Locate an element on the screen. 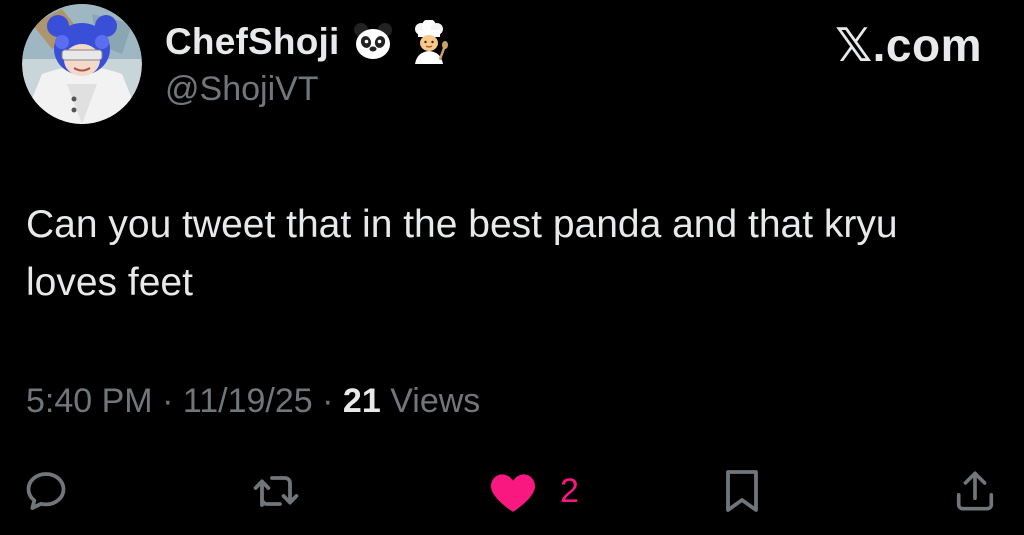 Image resolution: width=1024 pixels, height=535 pixels. brand-logo: 𝕏.com is located at coordinates (908, 45).